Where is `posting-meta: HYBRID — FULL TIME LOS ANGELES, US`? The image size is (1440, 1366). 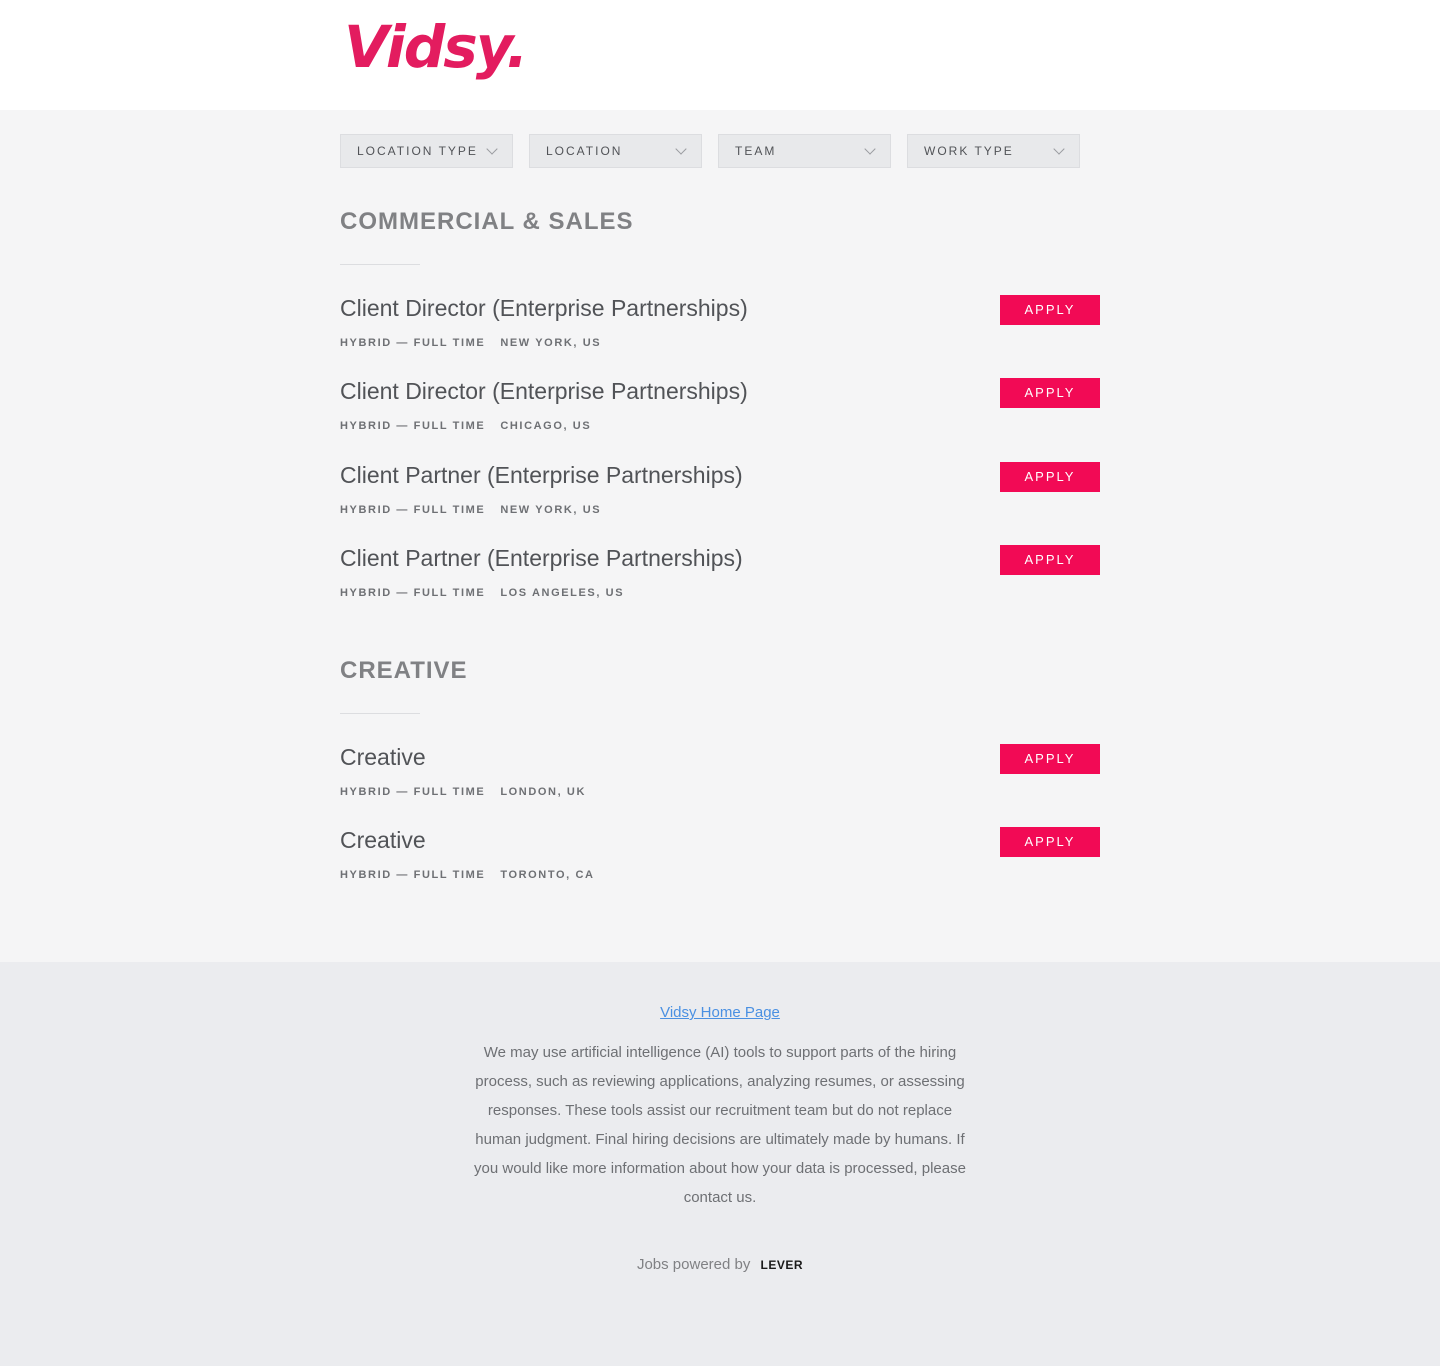
posting-meta: HYBRID — FULL TIME LOS ANGELES, US is located at coordinates (482, 593).